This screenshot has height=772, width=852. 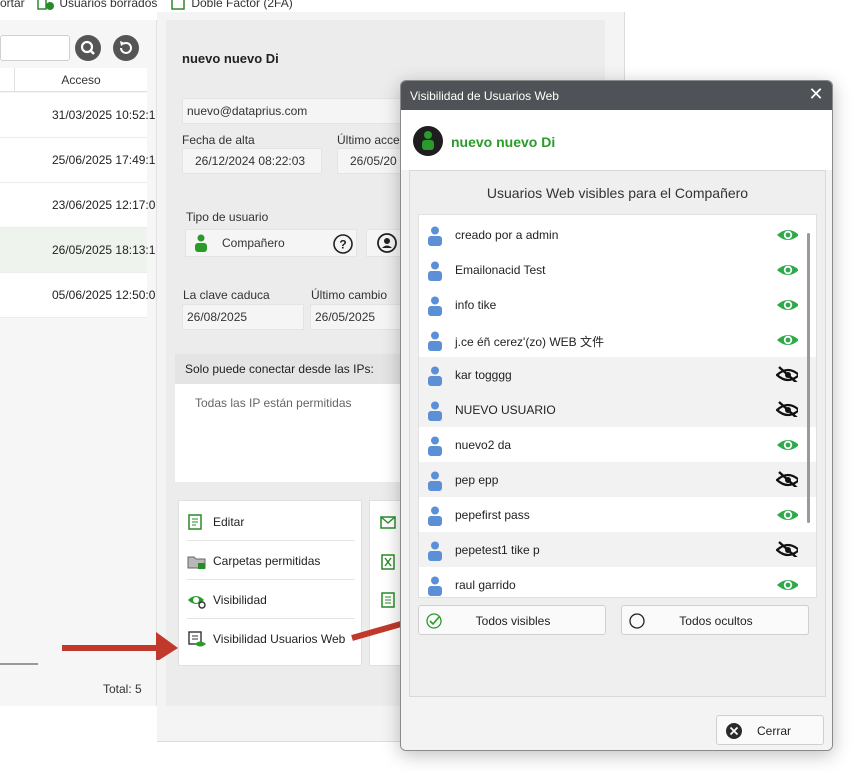 What do you see at coordinates (242, 5) in the screenshot?
I see `toolbar-2fa-label: Doble Factor (2FA)` at bounding box center [242, 5].